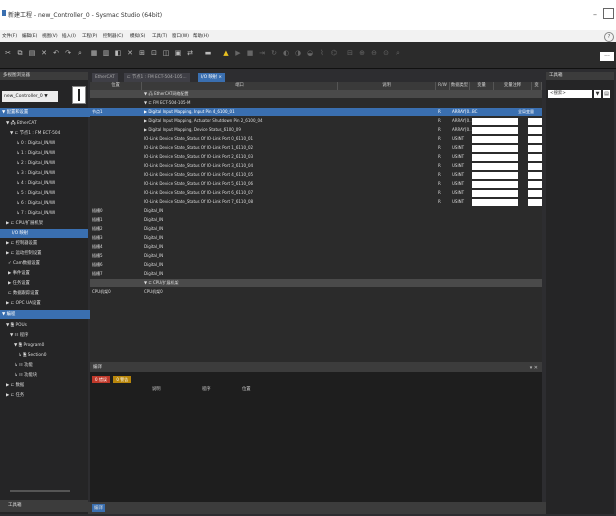  What do you see at coordinates (130, 53) in the screenshot?
I see `build-icon: ✕` at bounding box center [130, 53].